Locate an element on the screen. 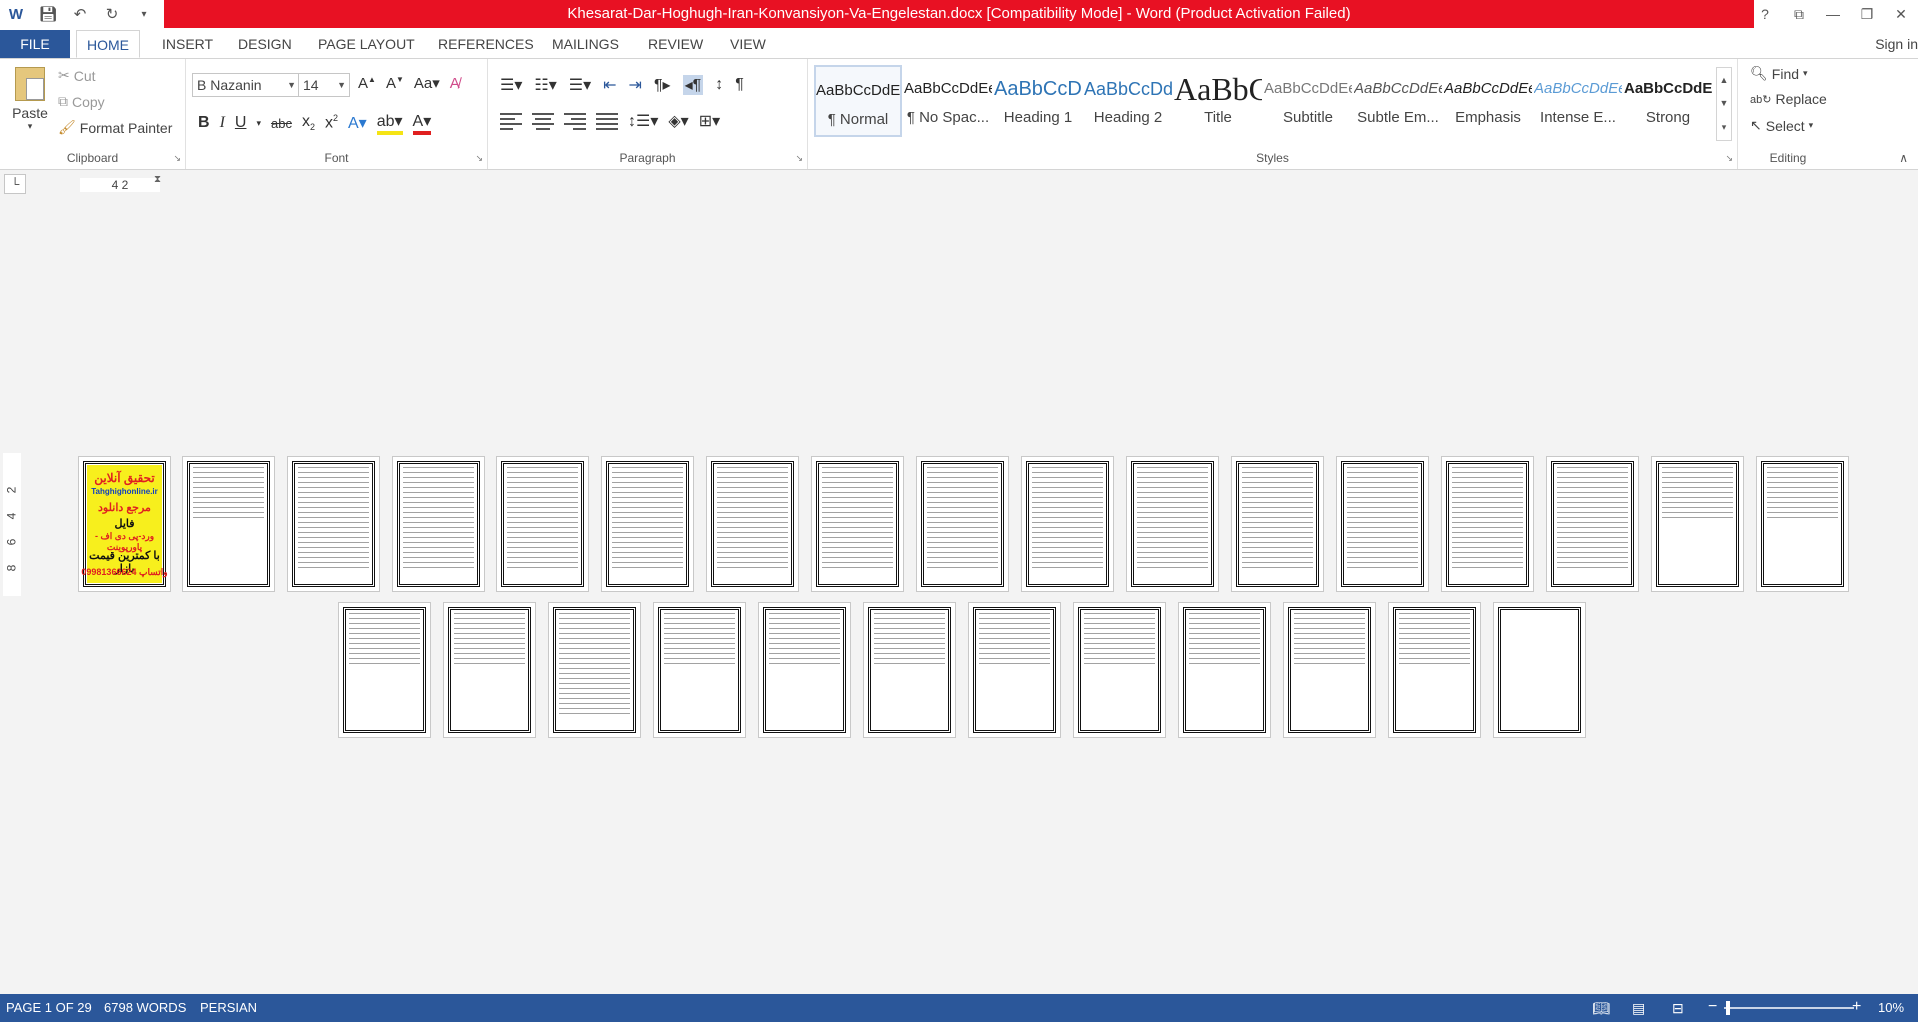  text-effects-icon: A▾ is located at coordinates (357, 123).